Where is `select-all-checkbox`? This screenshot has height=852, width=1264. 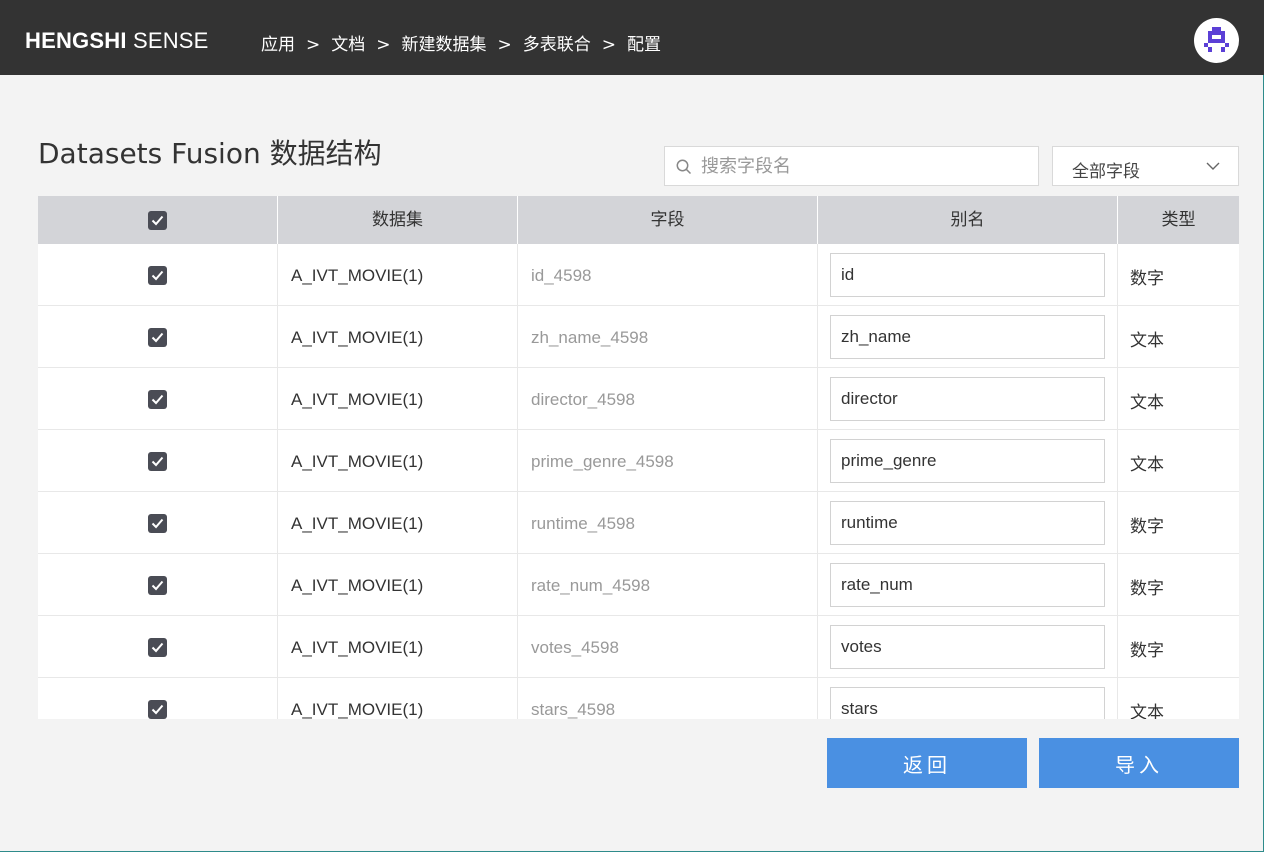
select-all-checkbox is located at coordinates (157, 220).